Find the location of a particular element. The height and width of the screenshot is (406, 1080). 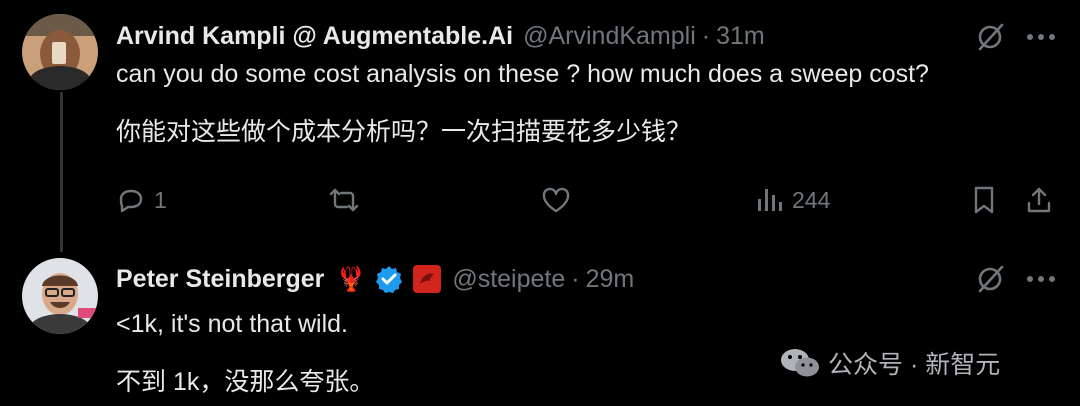

wechat-icon is located at coordinates (800, 363).